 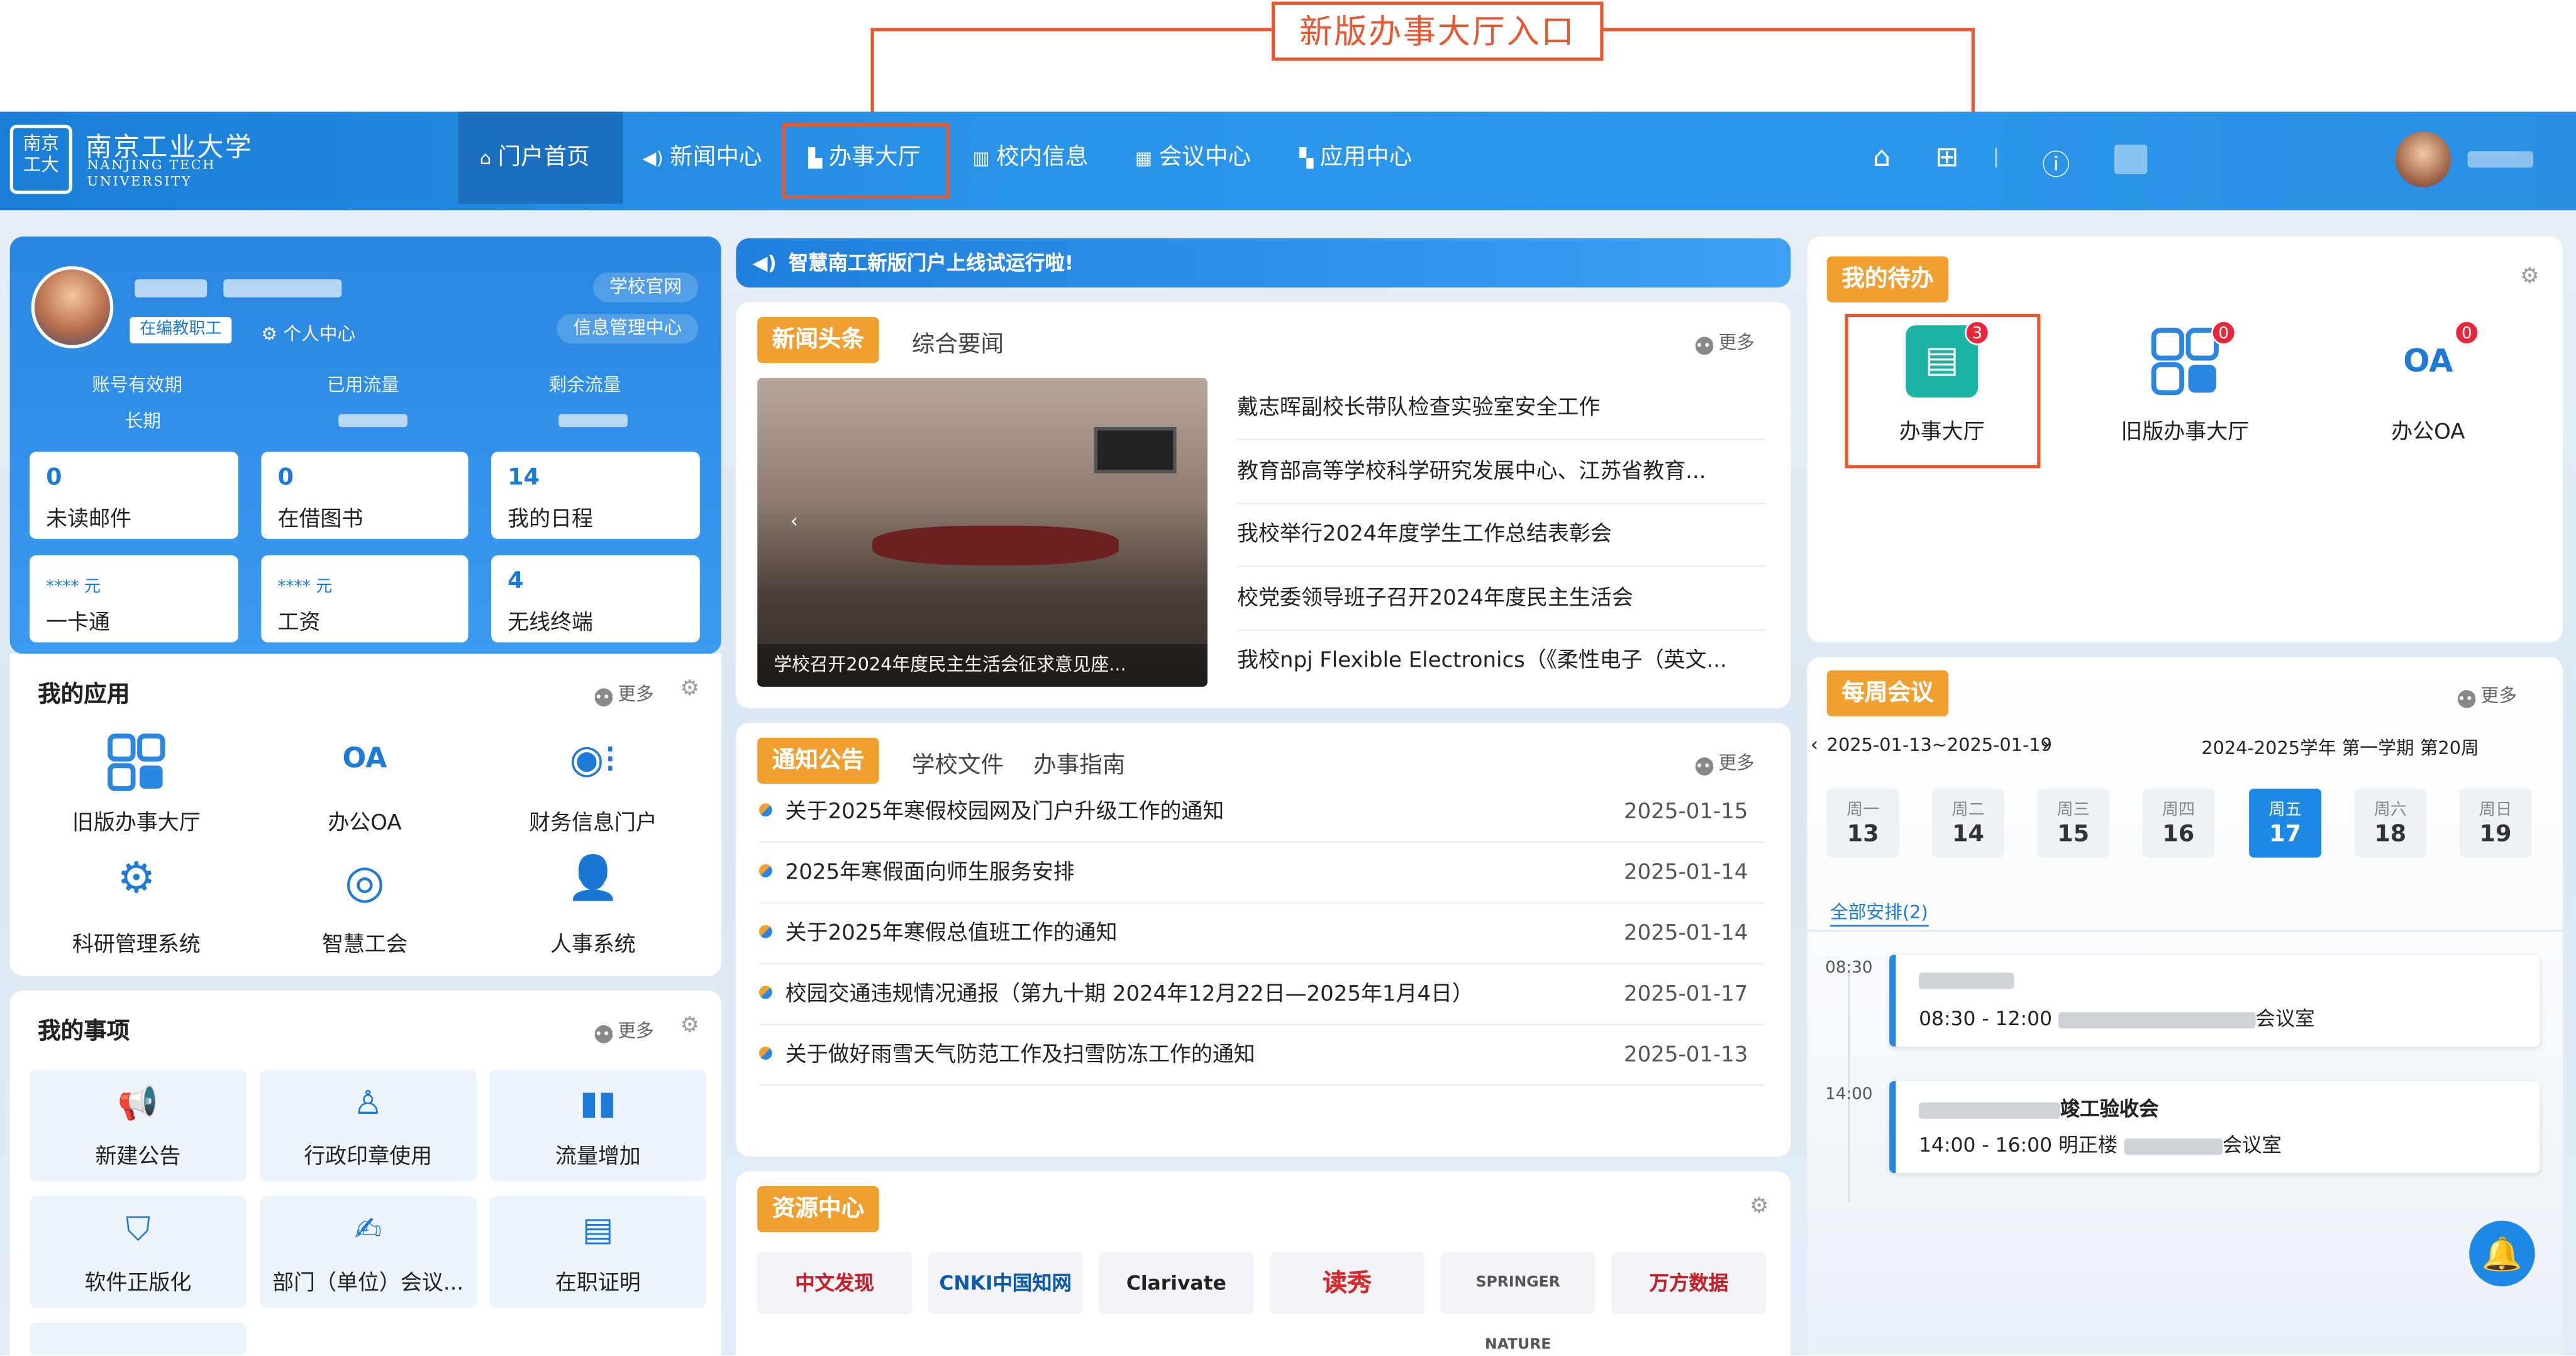 I want to click on notices-more: •••更多, so click(x=1725, y=762).